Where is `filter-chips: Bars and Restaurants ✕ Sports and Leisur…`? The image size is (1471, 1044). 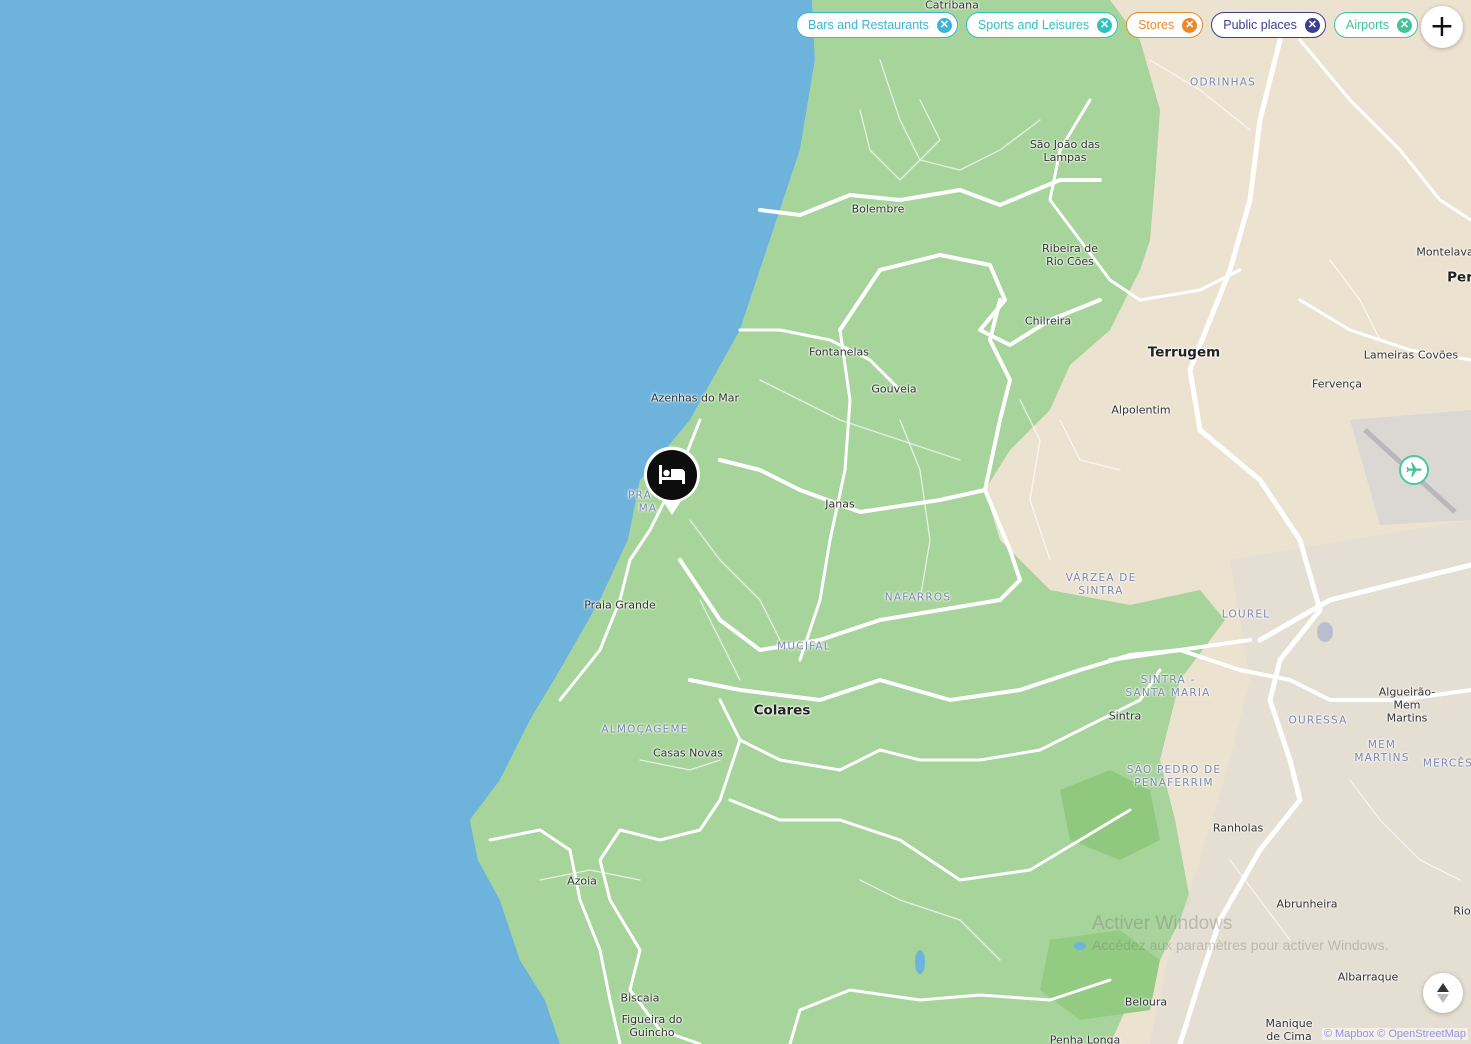
filter-chips: Bars and Restaurants ✕ Sports and Leisur… is located at coordinates (1107, 25).